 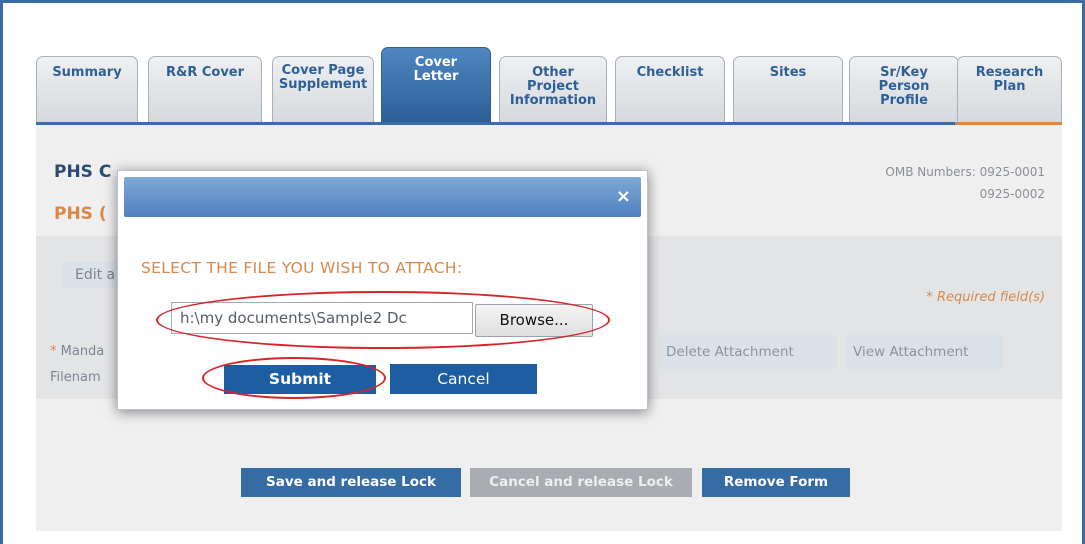 What do you see at coordinates (1012, 194) in the screenshot?
I see `omb-line-2: 0925-0002` at bounding box center [1012, 194].